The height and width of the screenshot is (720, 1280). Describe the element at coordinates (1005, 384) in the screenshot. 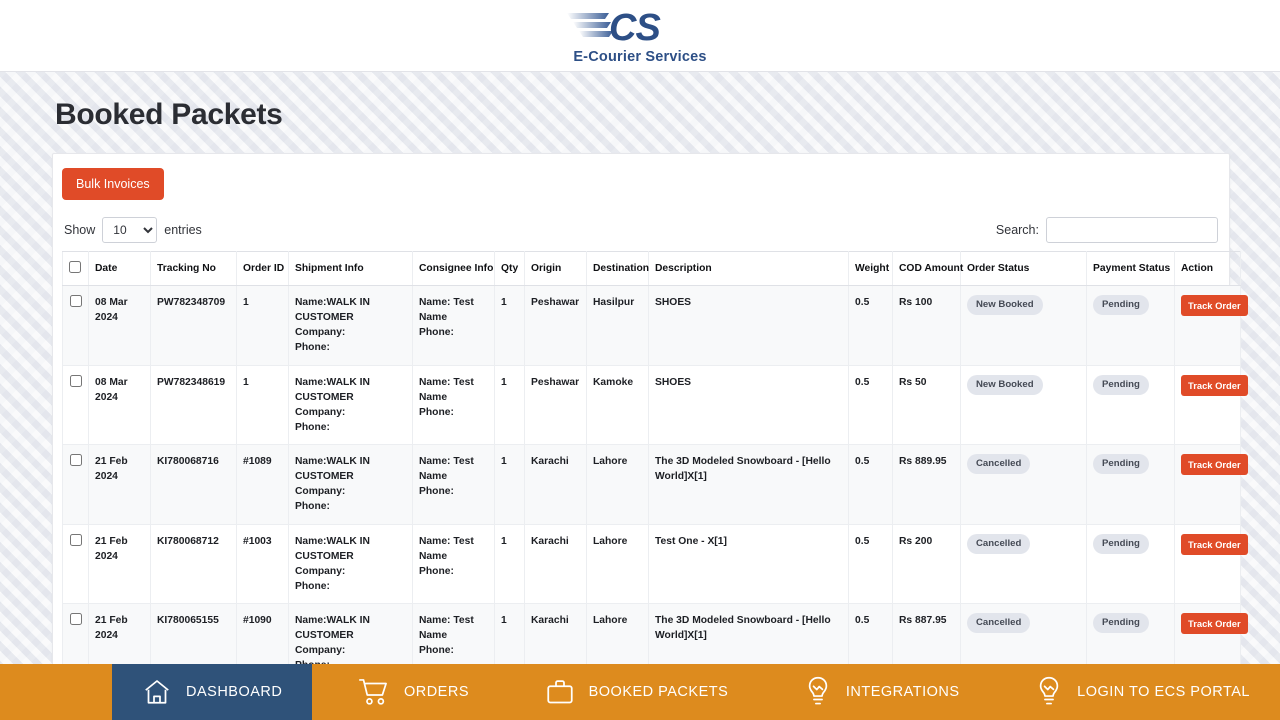

I see `order-status-badge: New Booked` at that location.